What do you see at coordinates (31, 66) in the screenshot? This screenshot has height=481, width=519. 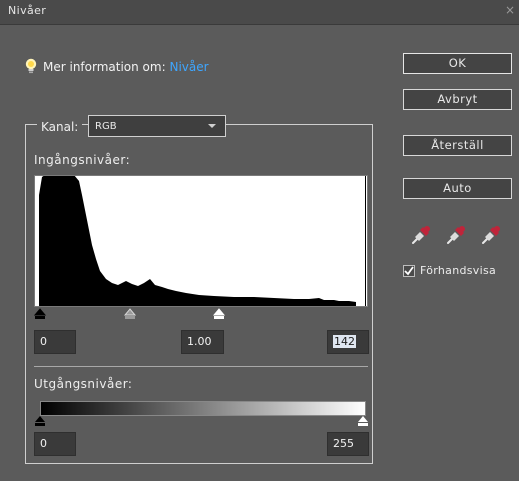 I see `lightbulb-icon` at bounding box center [31, 66].